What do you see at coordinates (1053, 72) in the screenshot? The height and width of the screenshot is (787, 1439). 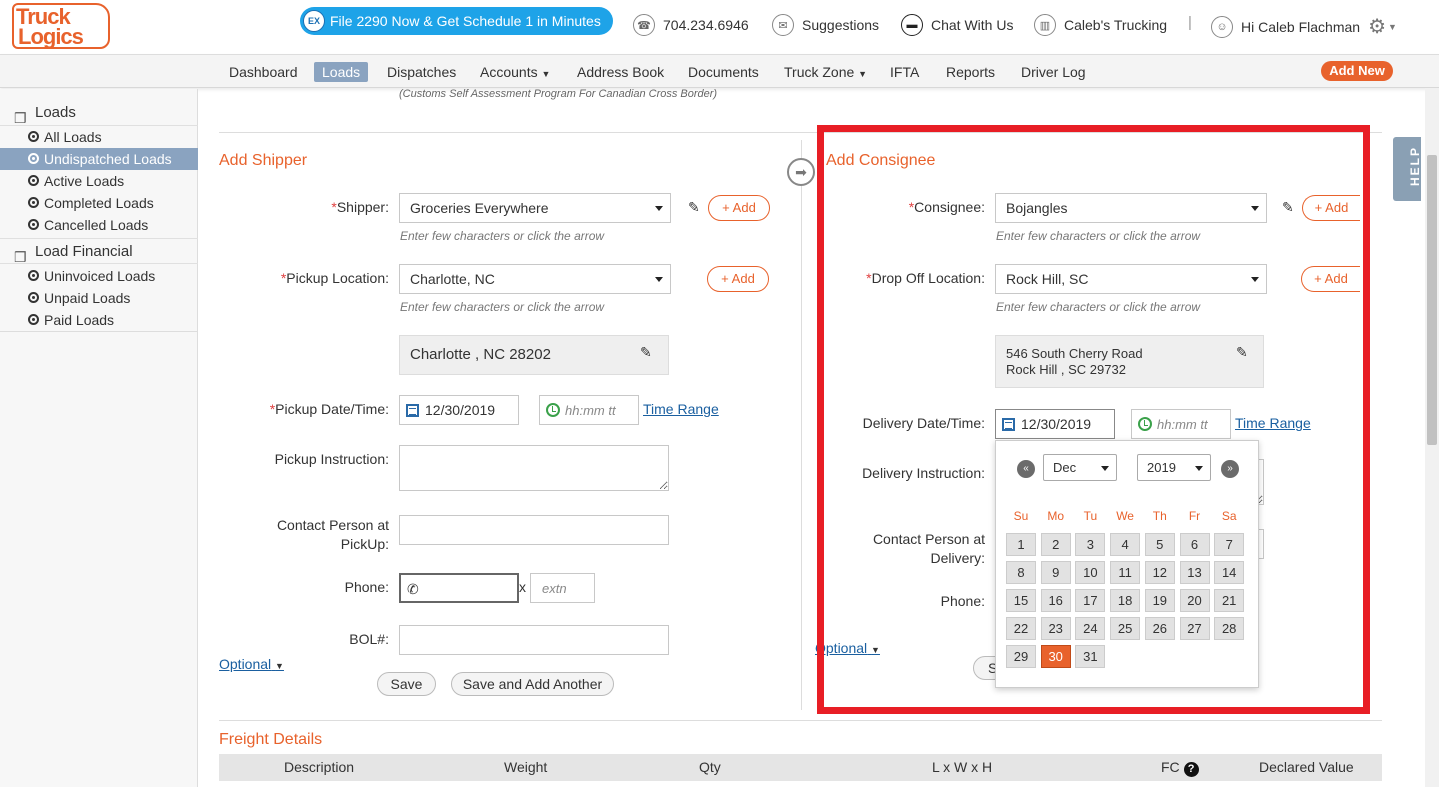 I see `nav-driver-log: Driver Log` at bounding box center [1053, 72].